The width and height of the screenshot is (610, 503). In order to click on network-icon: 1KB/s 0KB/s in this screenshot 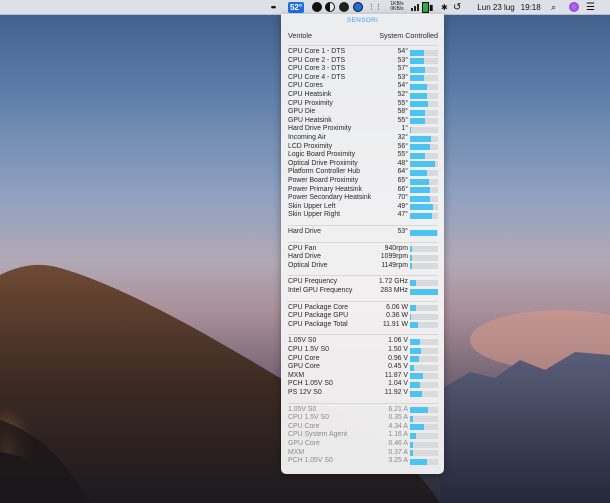, I will do `click(397, 7)`.